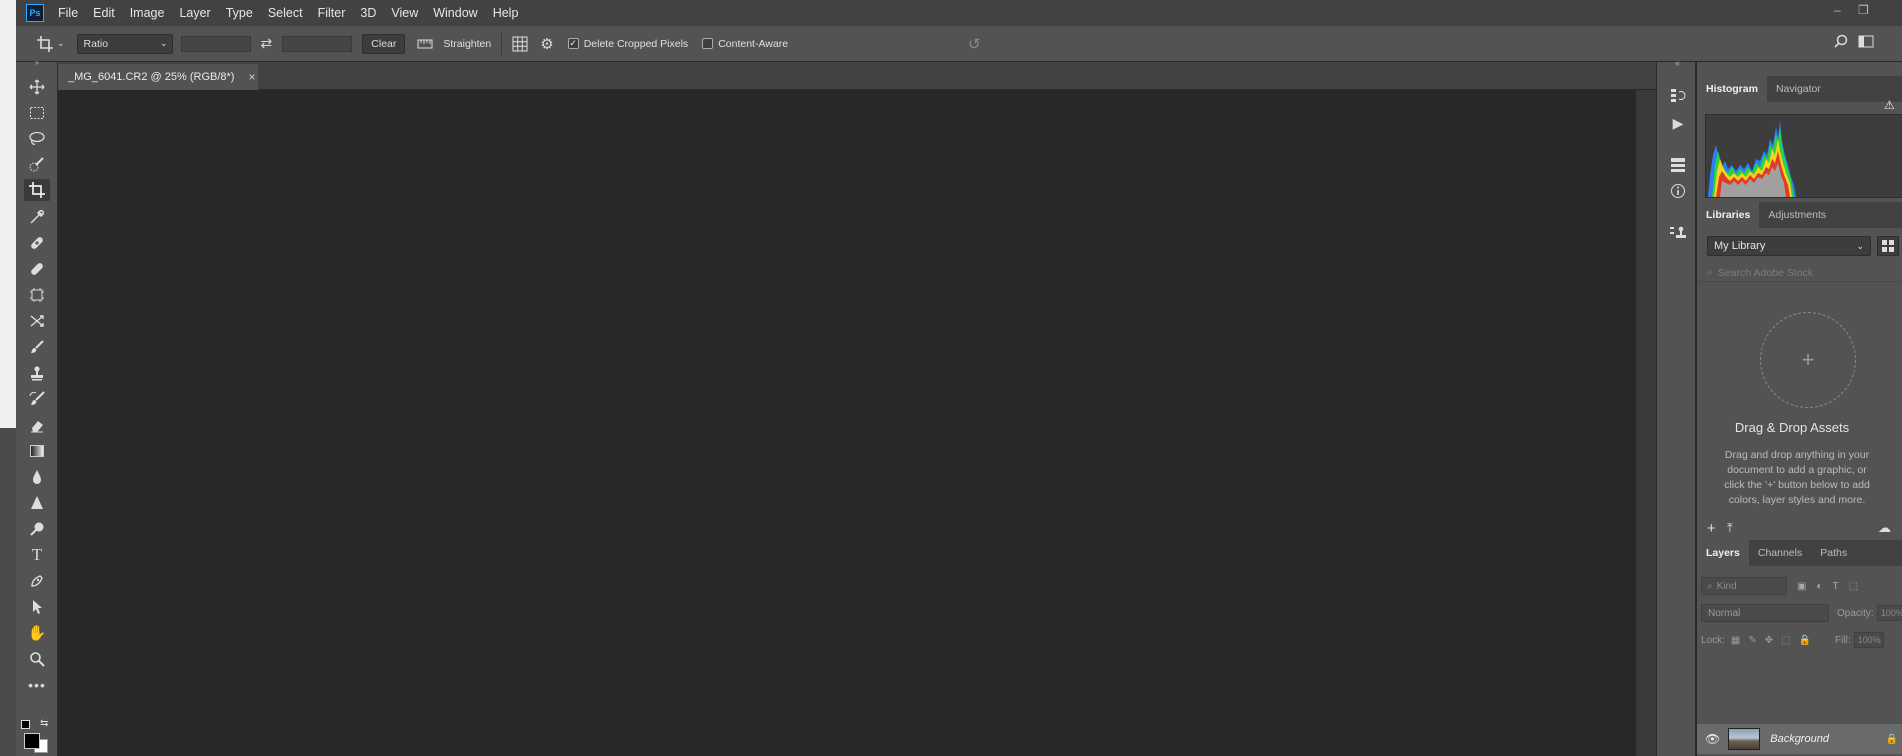 The width and height of the screenshot is (1902, 756). Describe the element at coordinates (1797, 215) in the screenshot. I see `tab-adjustments: Adjustments` at that location.